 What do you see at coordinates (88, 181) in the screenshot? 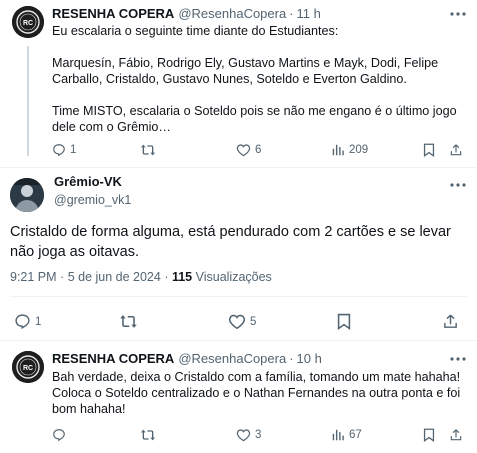
I see `display-name: Grêmio-VK` at bounding box center [88, 181].